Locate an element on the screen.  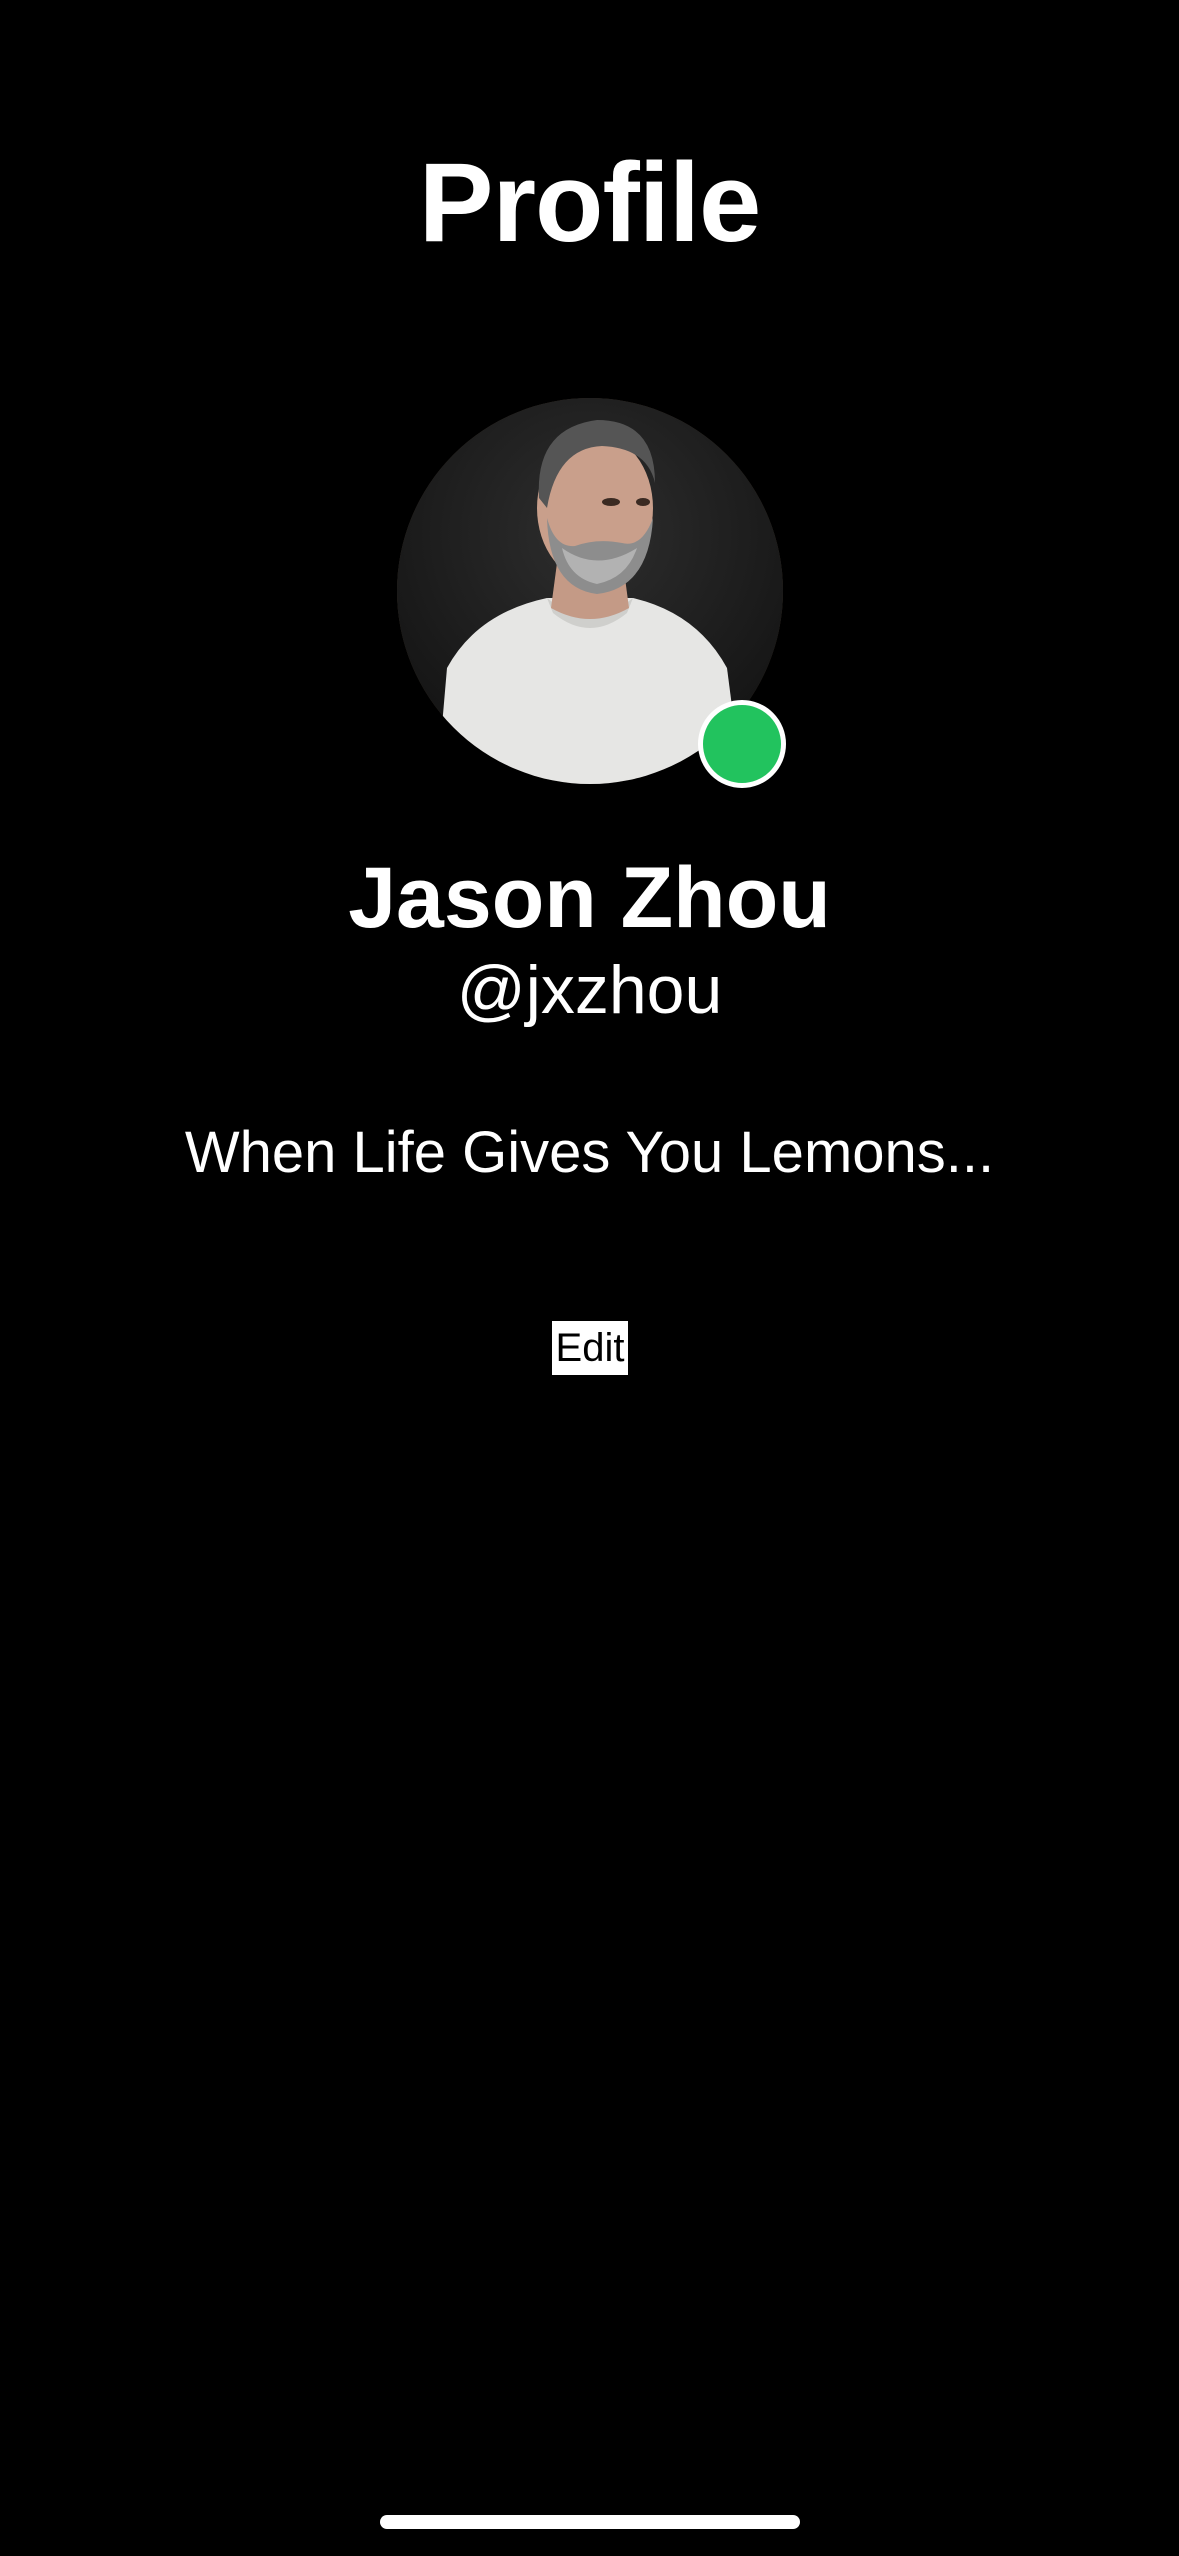
avatar-container is located at coordinates (591, 593).